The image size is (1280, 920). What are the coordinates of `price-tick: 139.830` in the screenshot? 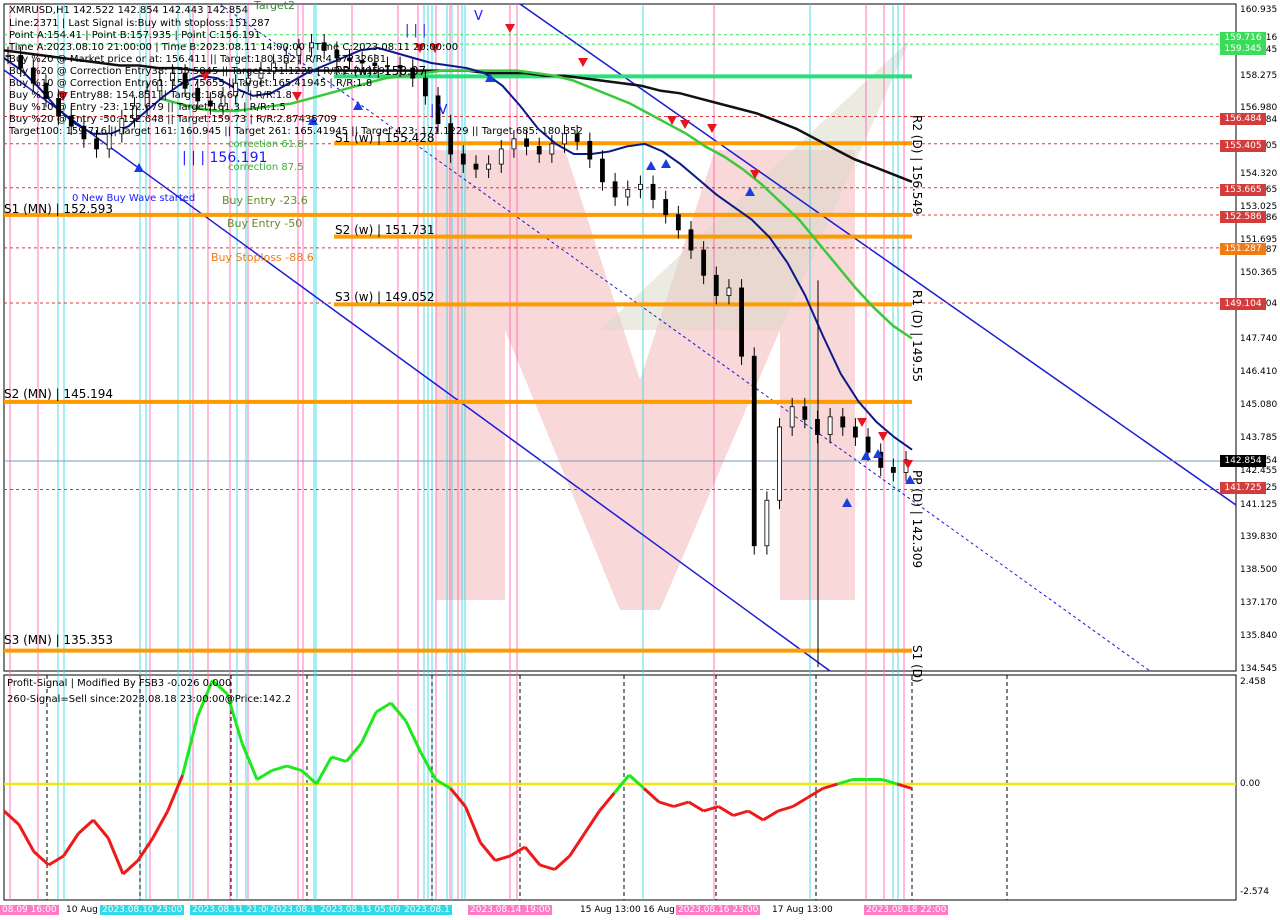 It's located at (1259, 537).